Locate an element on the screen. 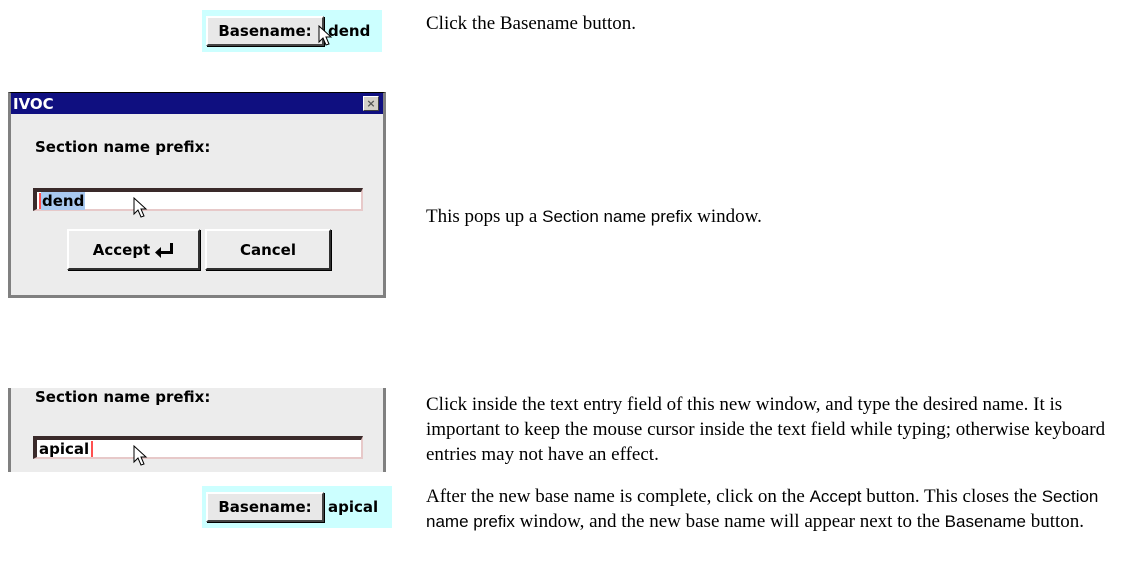  ref-basename: Basename is located at coordinates (985, 521).